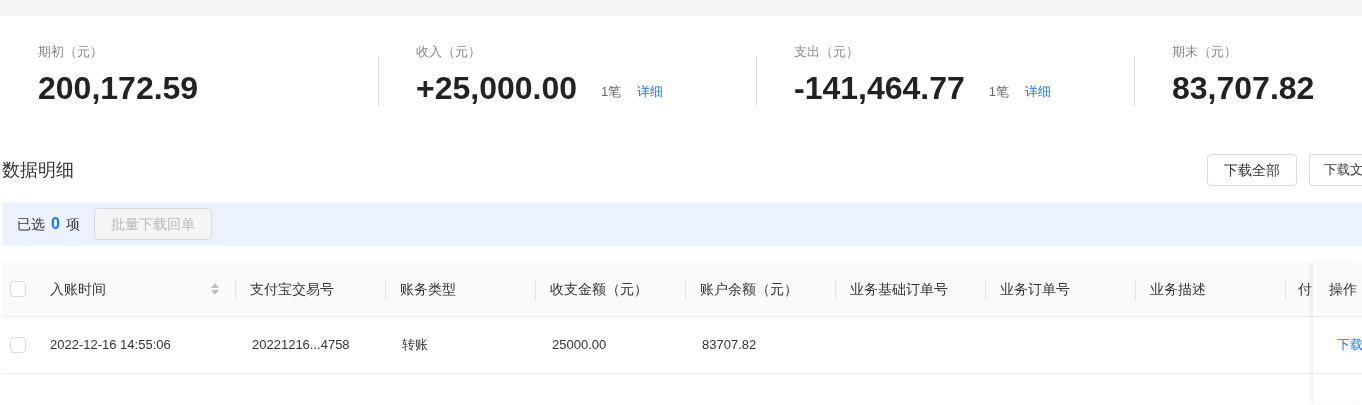 This screenshot has width=1362, height=405. I want to click on column-header: 支付宝交易号, so click(292, 289).